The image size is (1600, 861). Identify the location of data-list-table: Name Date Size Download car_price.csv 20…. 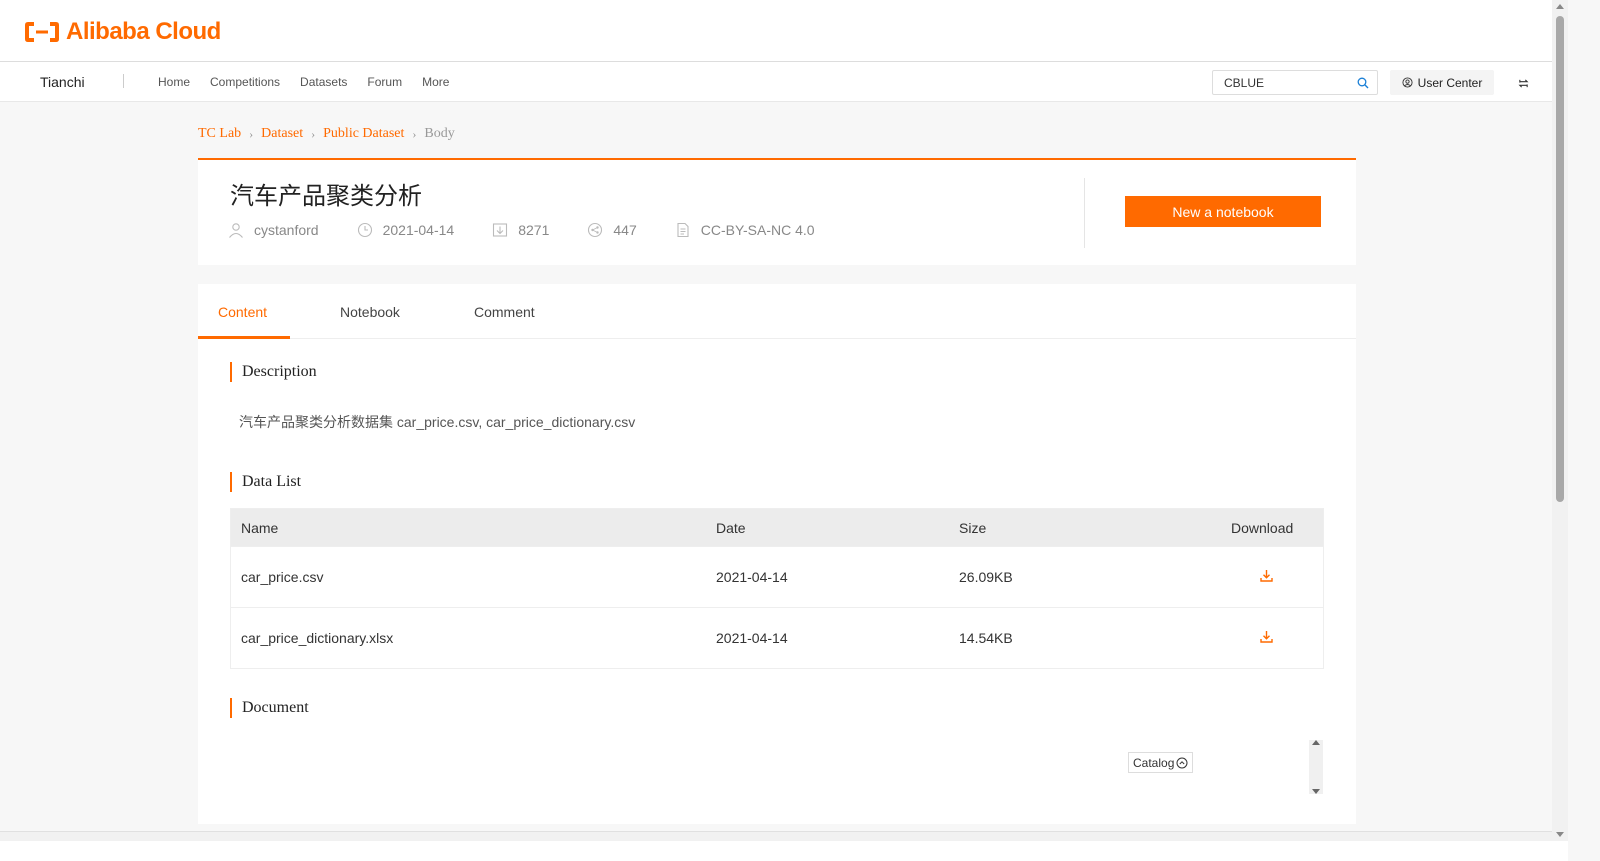
(777, 588).